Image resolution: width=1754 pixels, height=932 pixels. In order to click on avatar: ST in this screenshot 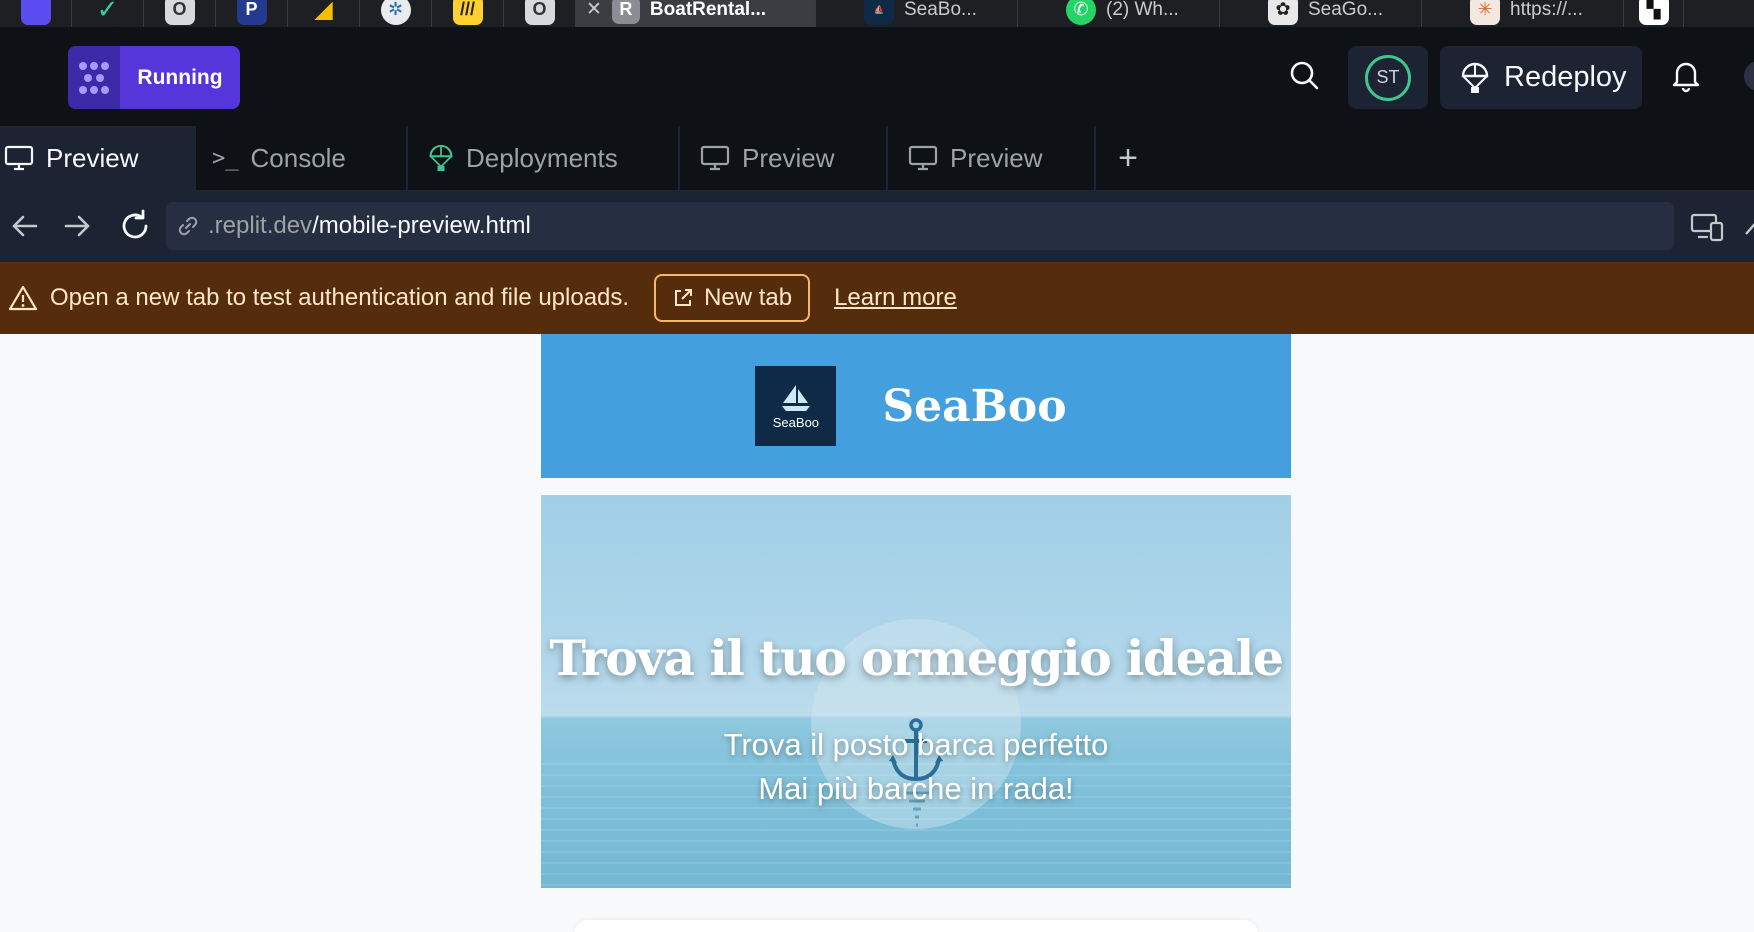, I will do `click(1388, 77)`.